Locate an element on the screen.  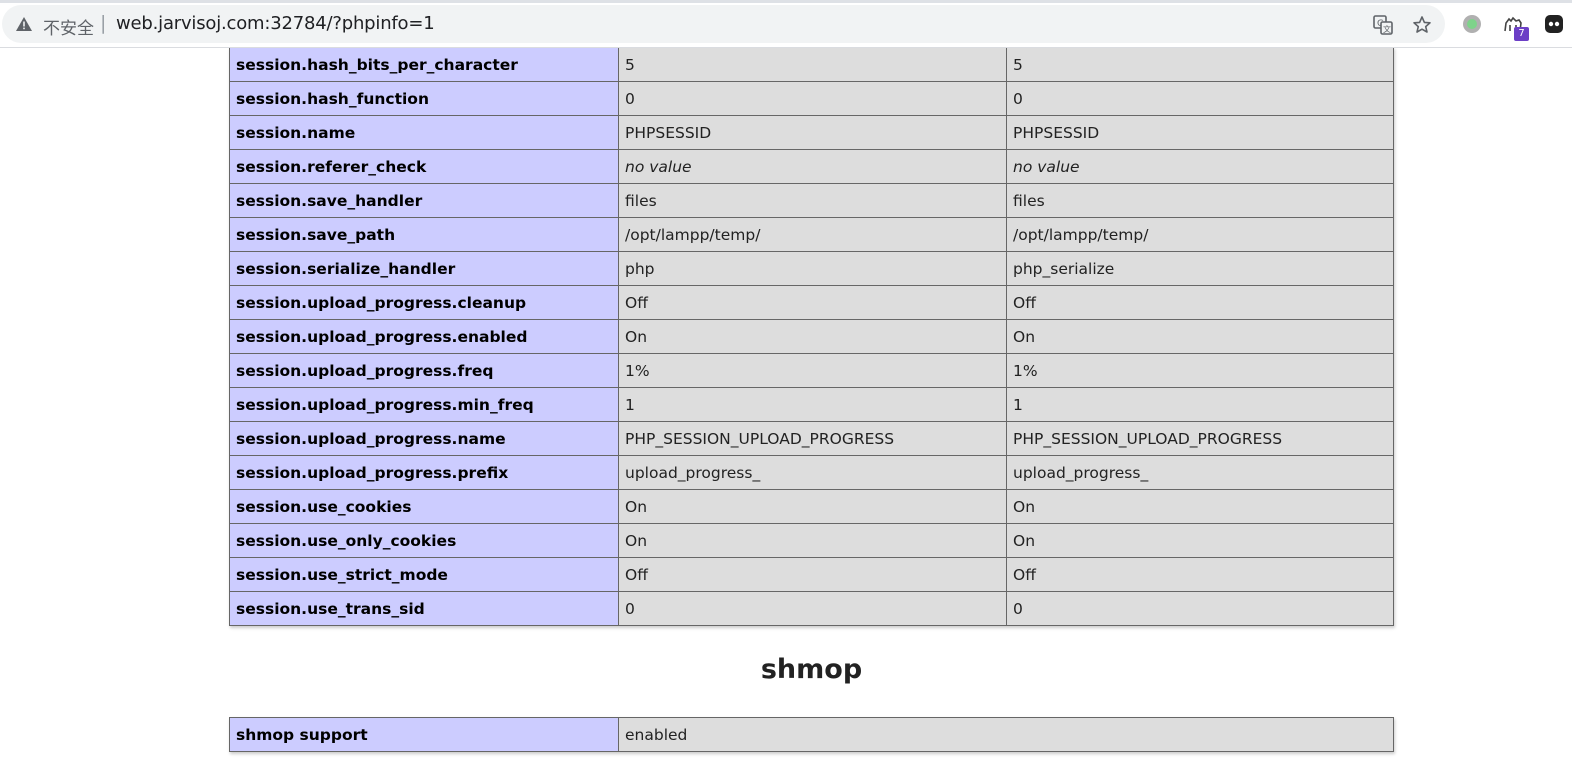
master-value: PHP_SESSION_UPLOAD_PROGRESS is located at coordinates (1200, 438).